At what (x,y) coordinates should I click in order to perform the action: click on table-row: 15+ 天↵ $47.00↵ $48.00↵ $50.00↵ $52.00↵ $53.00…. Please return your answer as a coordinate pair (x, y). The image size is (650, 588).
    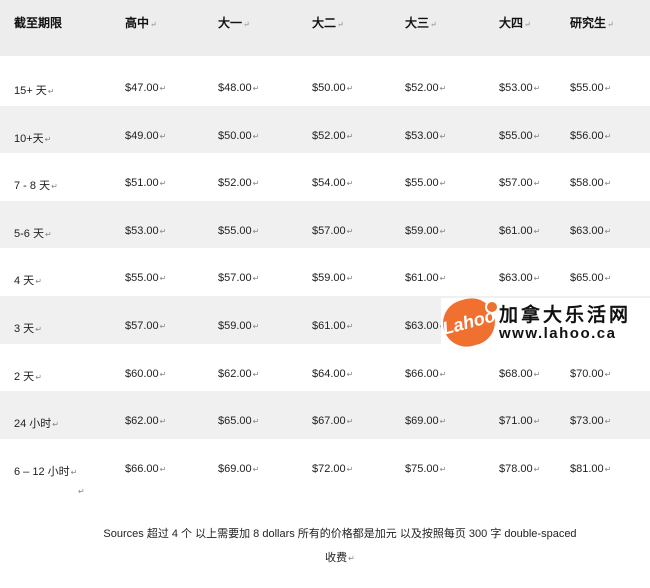
    Looking at the image, I should click on (325, 82).